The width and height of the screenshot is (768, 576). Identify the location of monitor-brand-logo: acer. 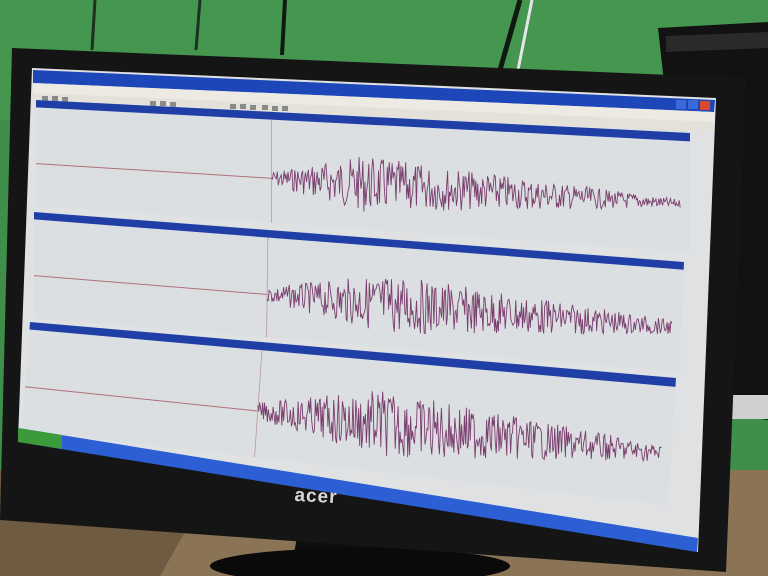
(316, 496).